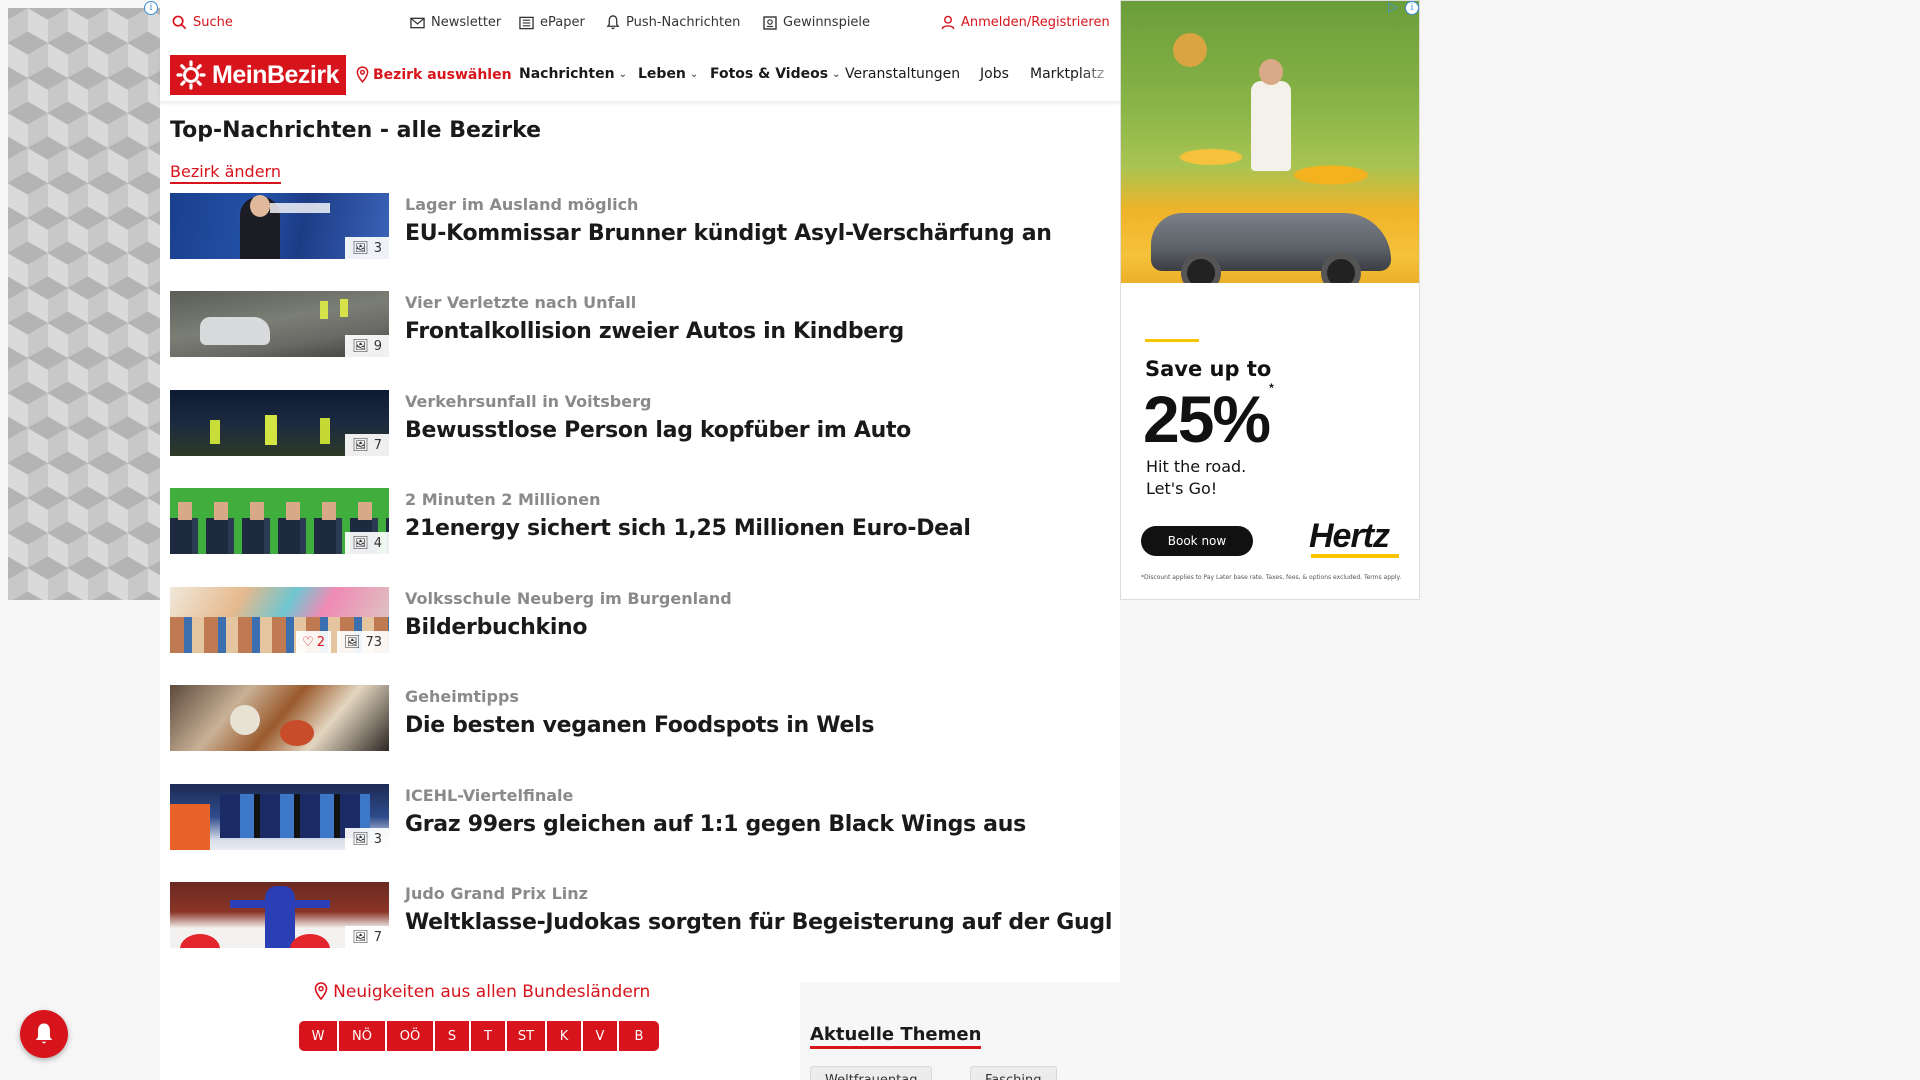  What do you see at coordinates (417, 22) in the screenshot?
I see `mail-icon` at bounding box center [417, 22].